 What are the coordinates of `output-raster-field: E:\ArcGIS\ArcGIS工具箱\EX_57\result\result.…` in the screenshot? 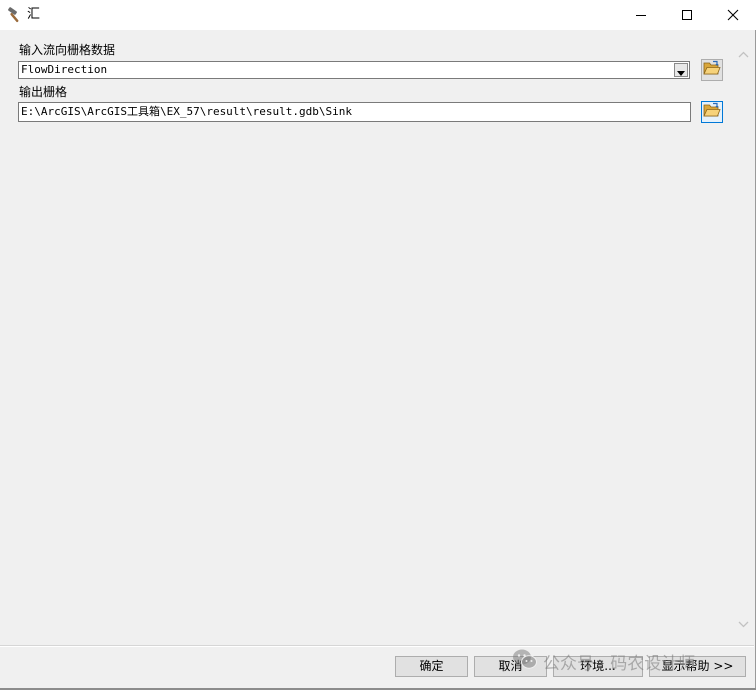 It's located at (354, 112).